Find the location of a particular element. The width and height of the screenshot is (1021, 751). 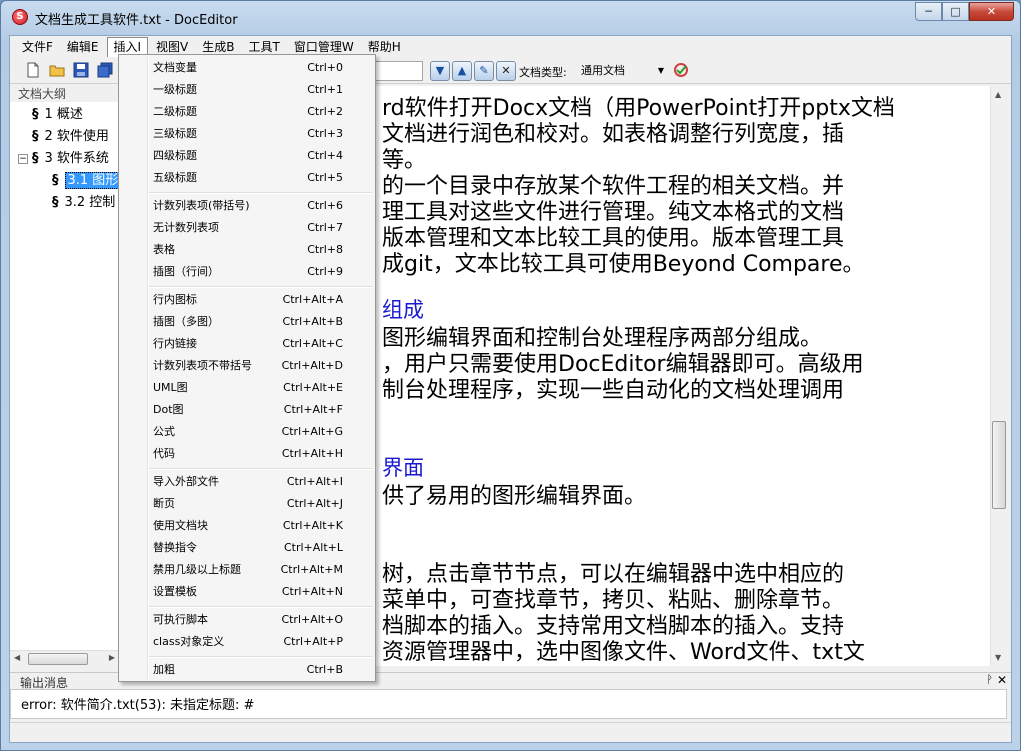

refresh-check-icon is located at coordinates (681, 71).